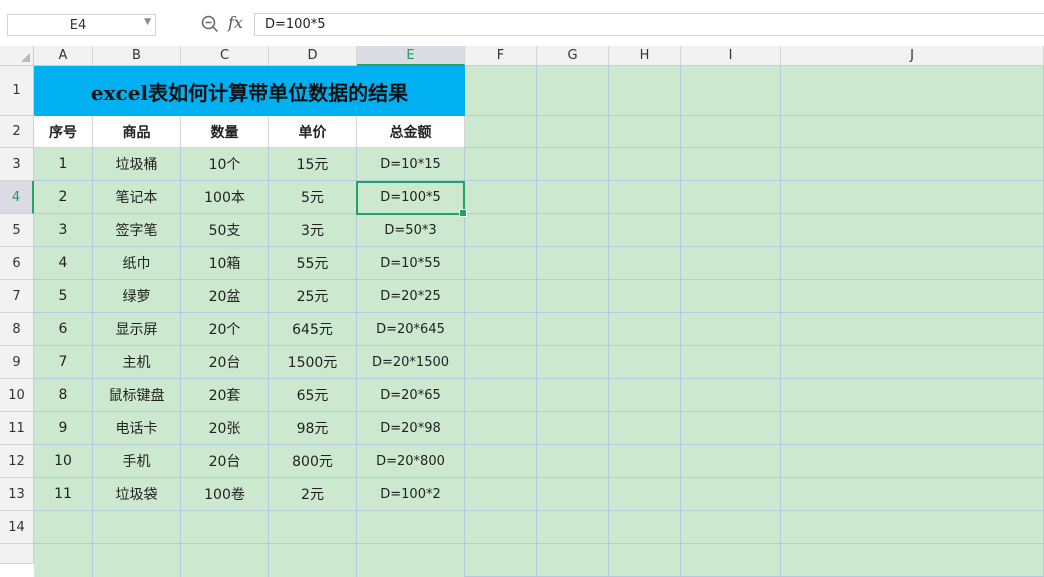  What do you see at coordinates (411, 428) in the screenshot?
I see `table-cell: D=20*98` at bounding box center [411, 428].